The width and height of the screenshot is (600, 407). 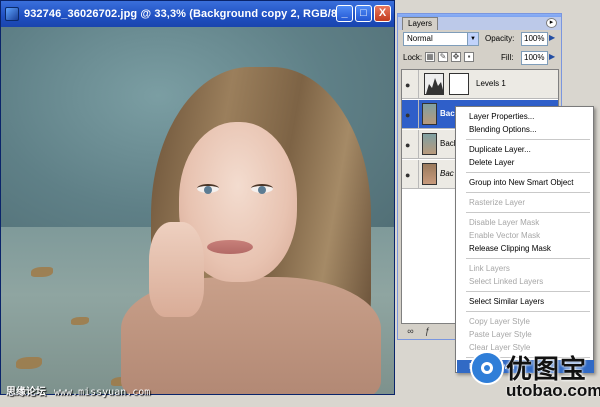 I want to click on left-watermark-text: 思缘论坛, so click(x=26, y=392).